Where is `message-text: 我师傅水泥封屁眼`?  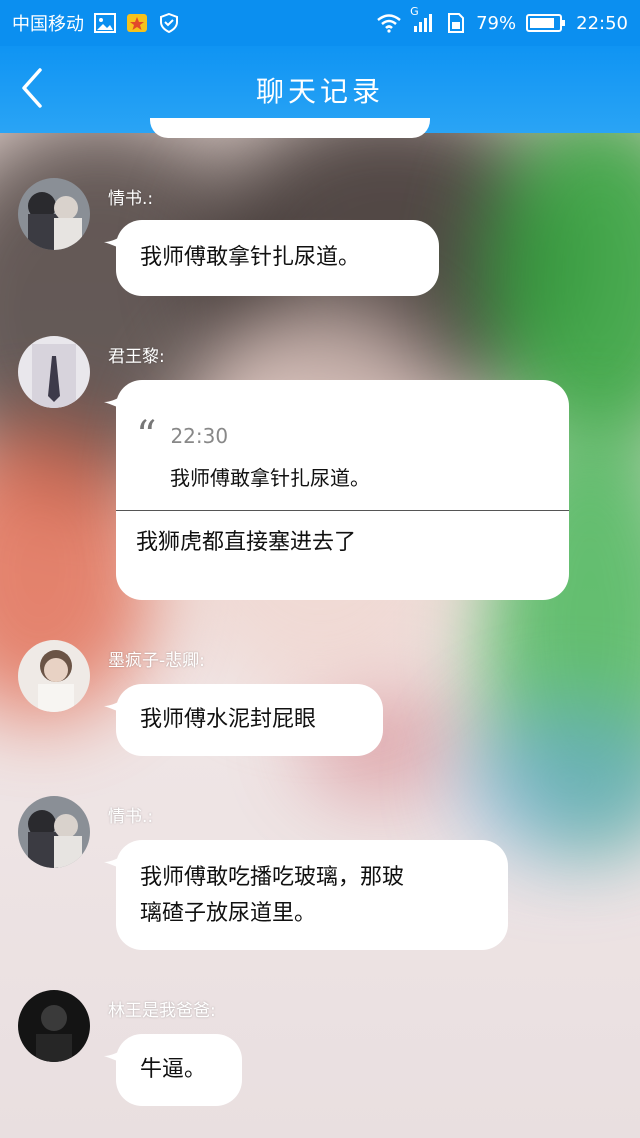 message-text: 我师傅水泥封屁眼 is located at coordinates (228, 719).